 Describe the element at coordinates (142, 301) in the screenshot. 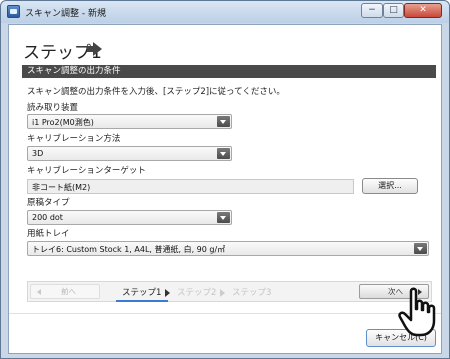

I see `active-step-indicator` at that location.